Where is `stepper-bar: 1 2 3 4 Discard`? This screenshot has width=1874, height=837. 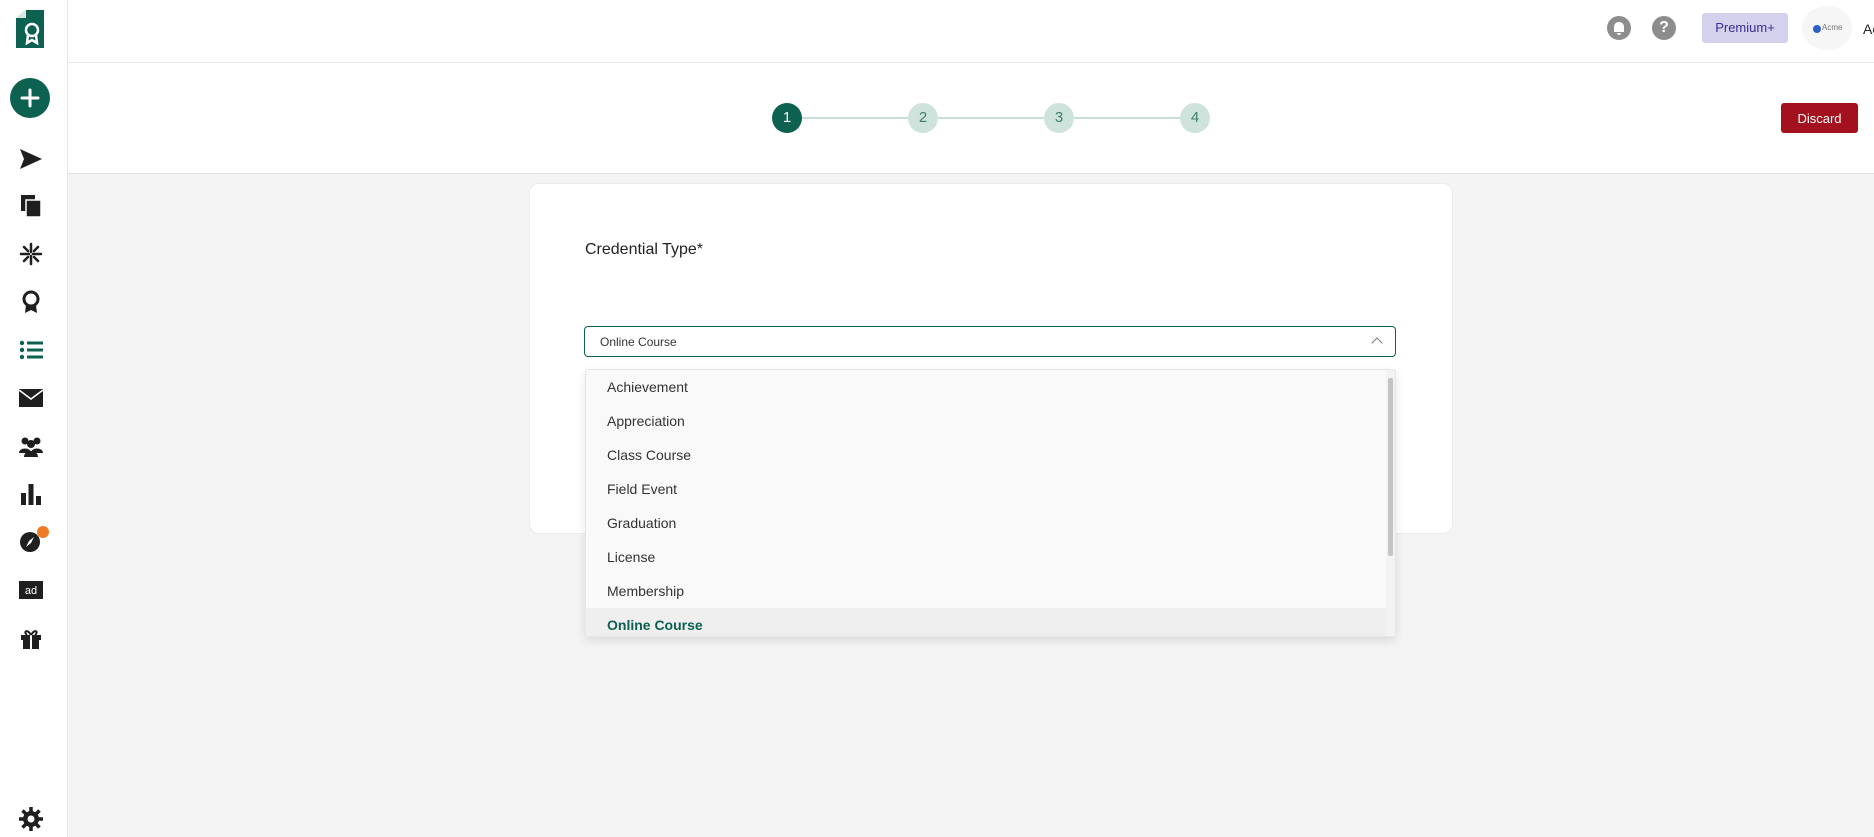
stepper-bar: 1 2 3 4 Discard is located at coordinates (971, 118).